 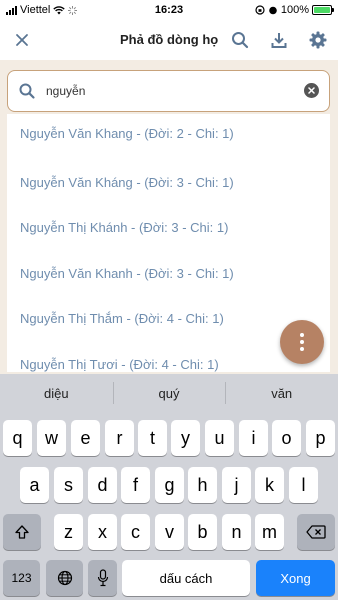 I want to click on more-options-button, so click(x=302, y=342).